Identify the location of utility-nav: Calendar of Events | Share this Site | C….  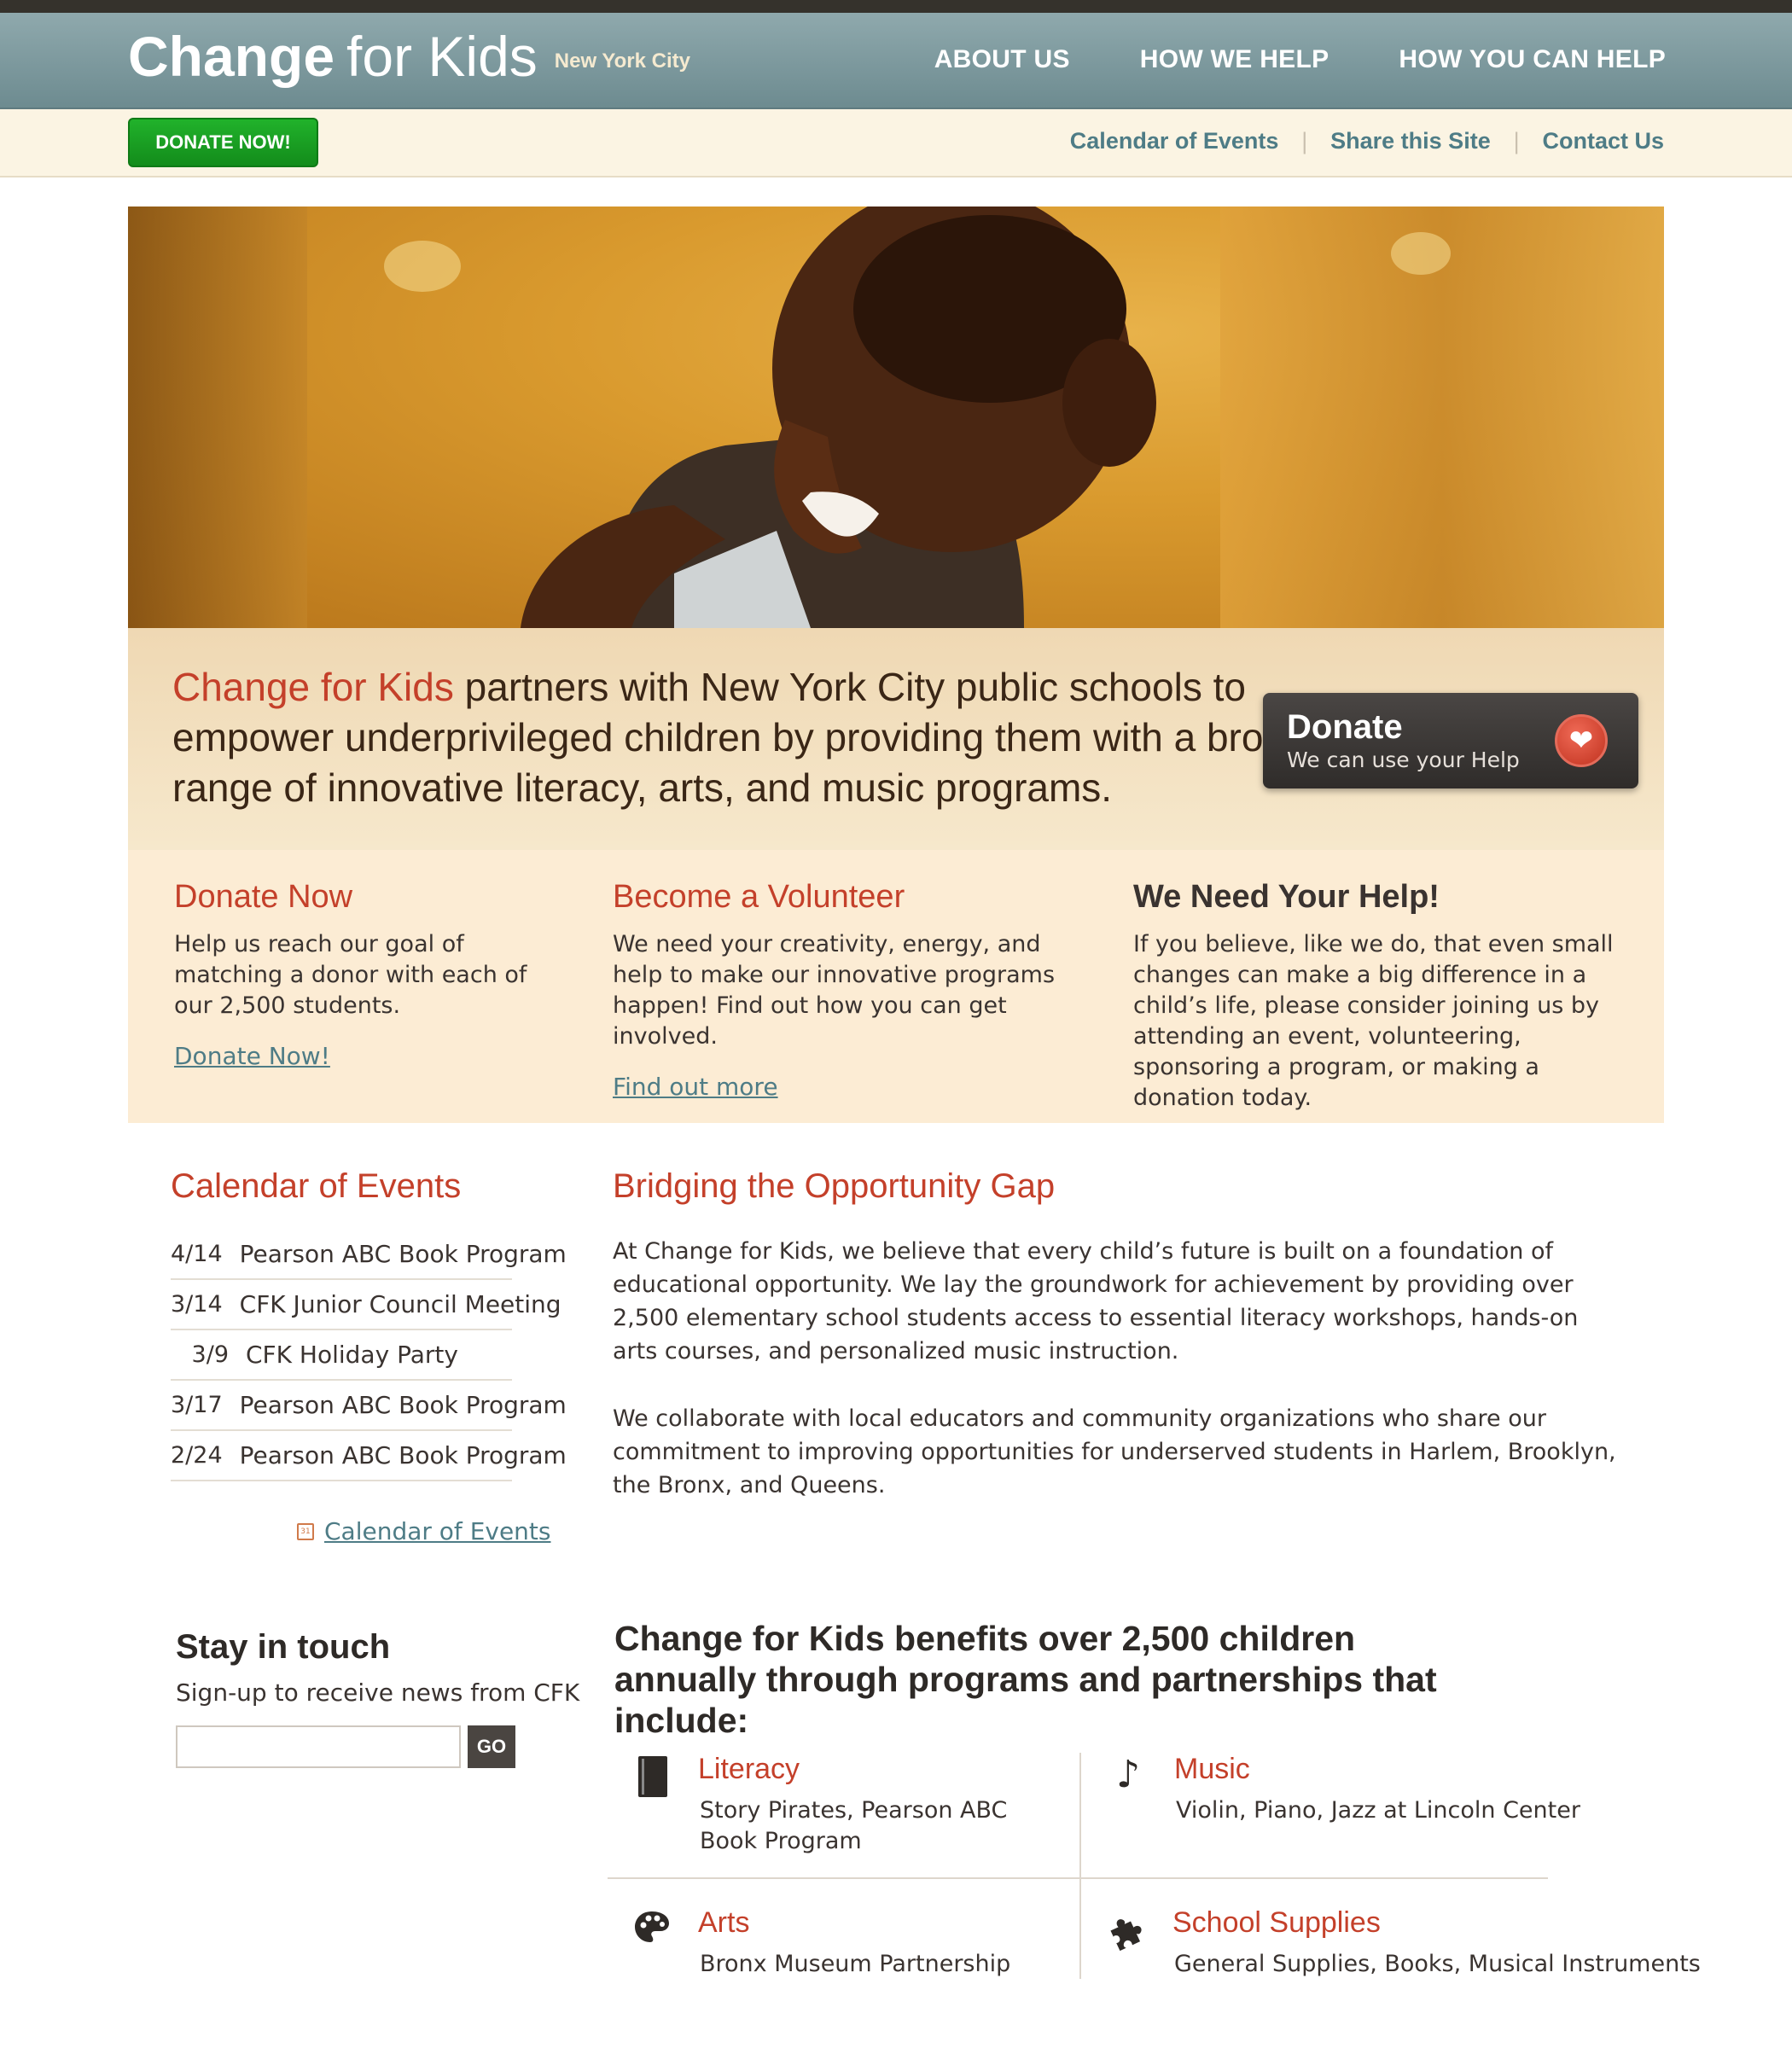
(1367, 141).